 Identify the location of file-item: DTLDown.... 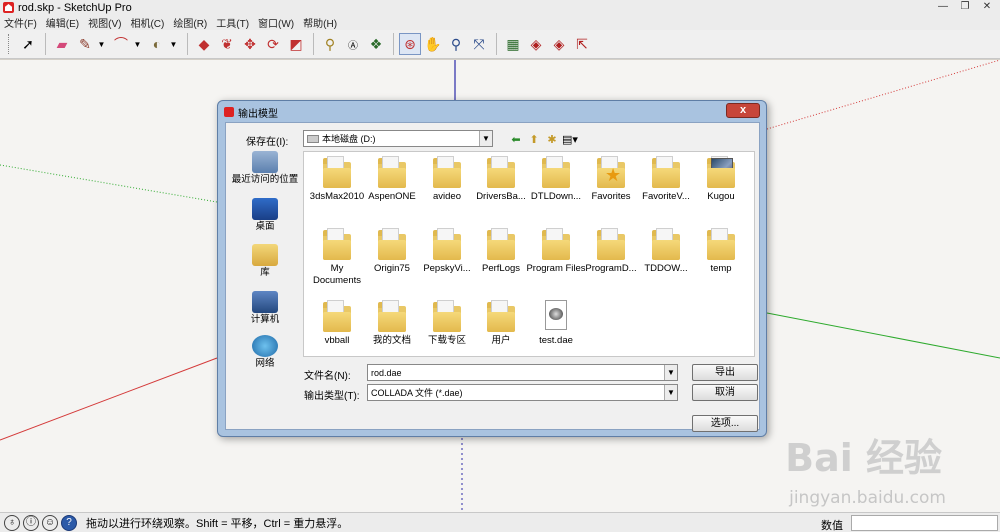
(556, 179).